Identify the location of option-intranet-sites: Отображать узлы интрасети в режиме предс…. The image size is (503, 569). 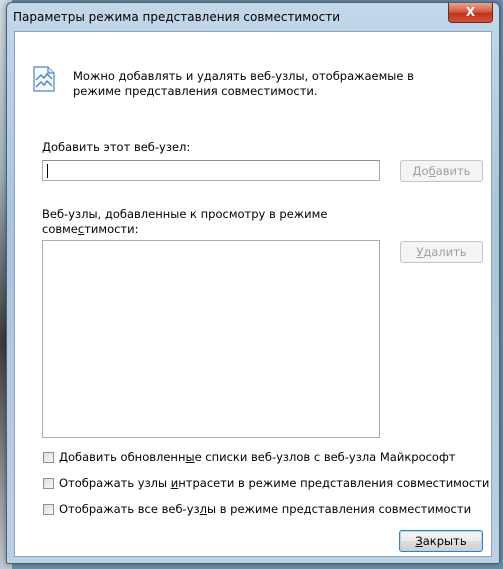
(266, 483).